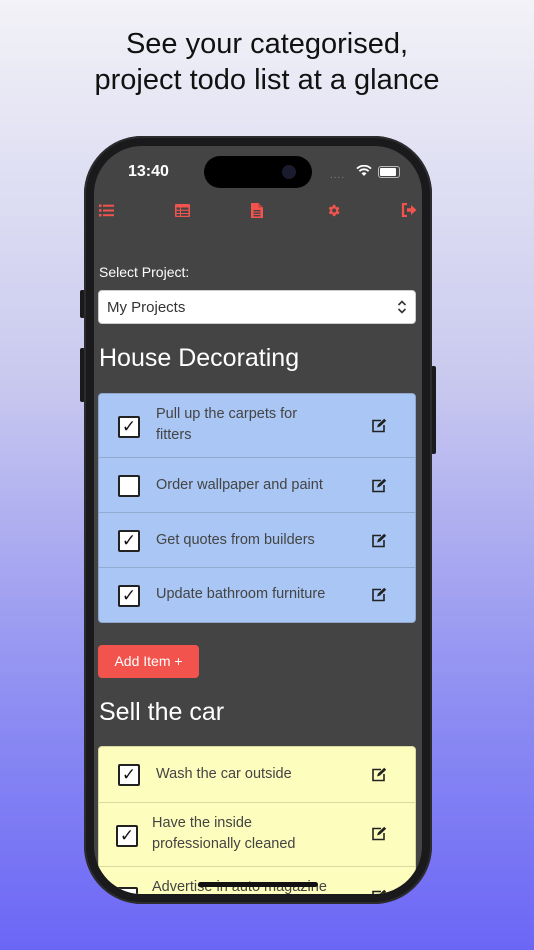  Describe the element at coordinates (267, 80) in the screenshot. I see `headline-line-2: project todo list at a glance` at that location.